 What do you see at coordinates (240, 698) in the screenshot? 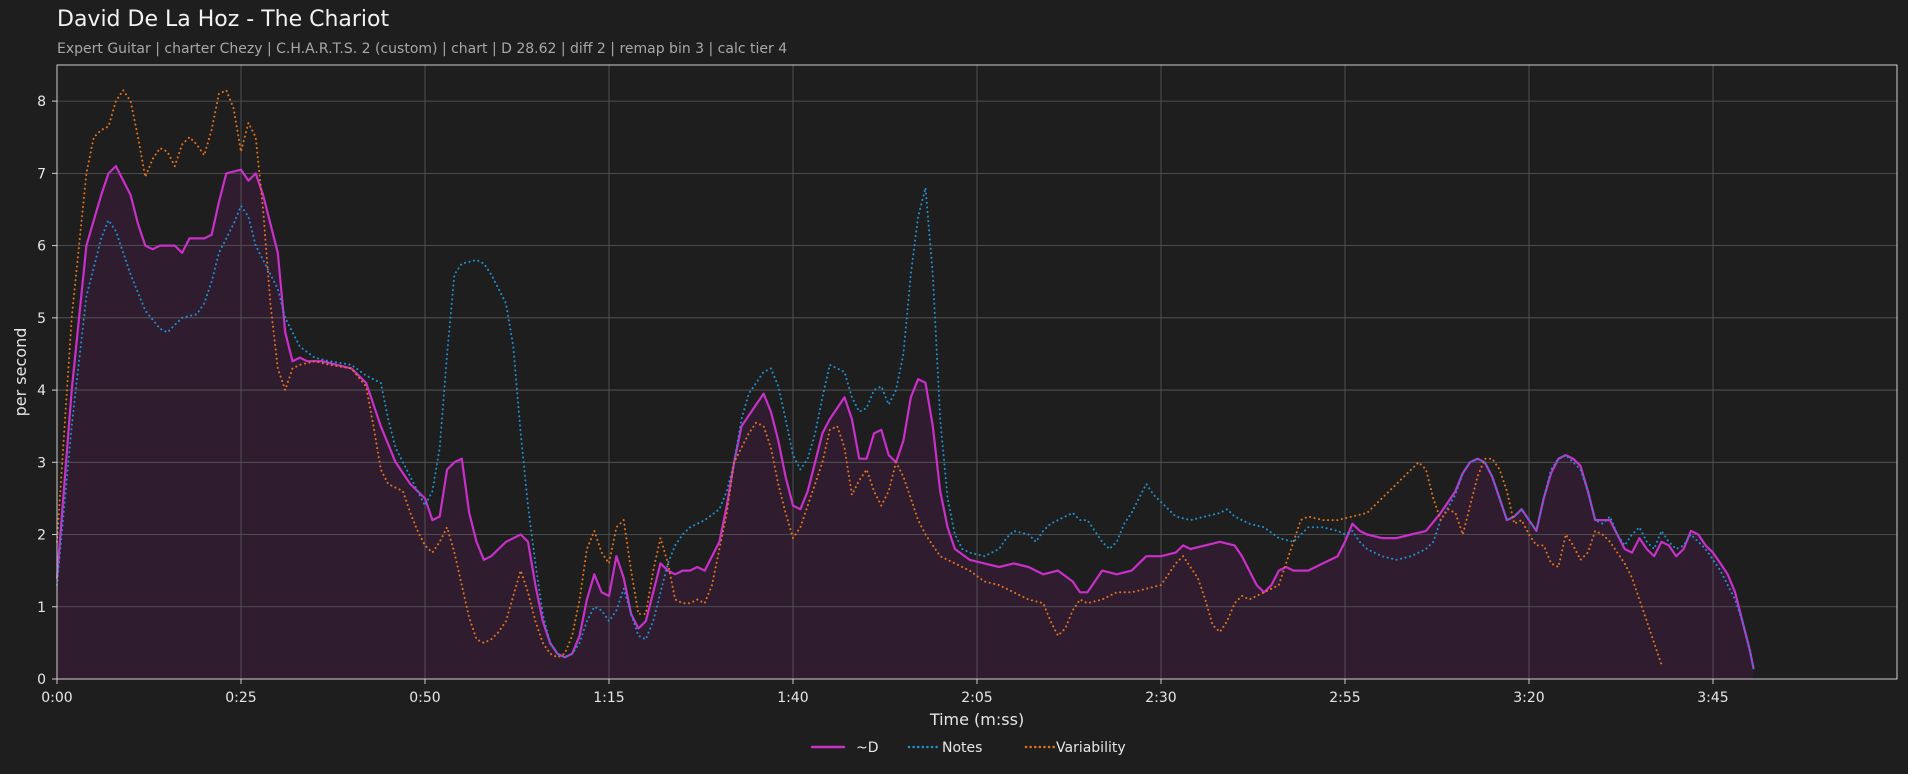
I see `x-tick-label: 0:25` at bounding box center [240, 698].